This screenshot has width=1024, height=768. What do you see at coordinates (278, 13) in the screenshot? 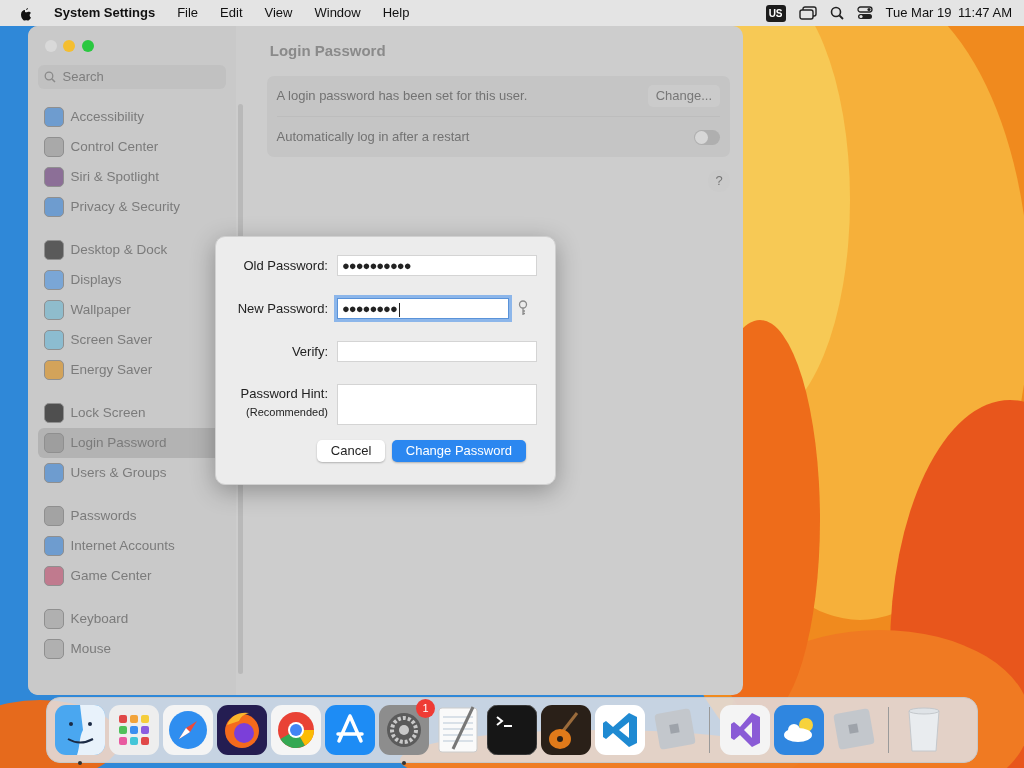
I see `menu-item: View` at bounding box center [278, 13].